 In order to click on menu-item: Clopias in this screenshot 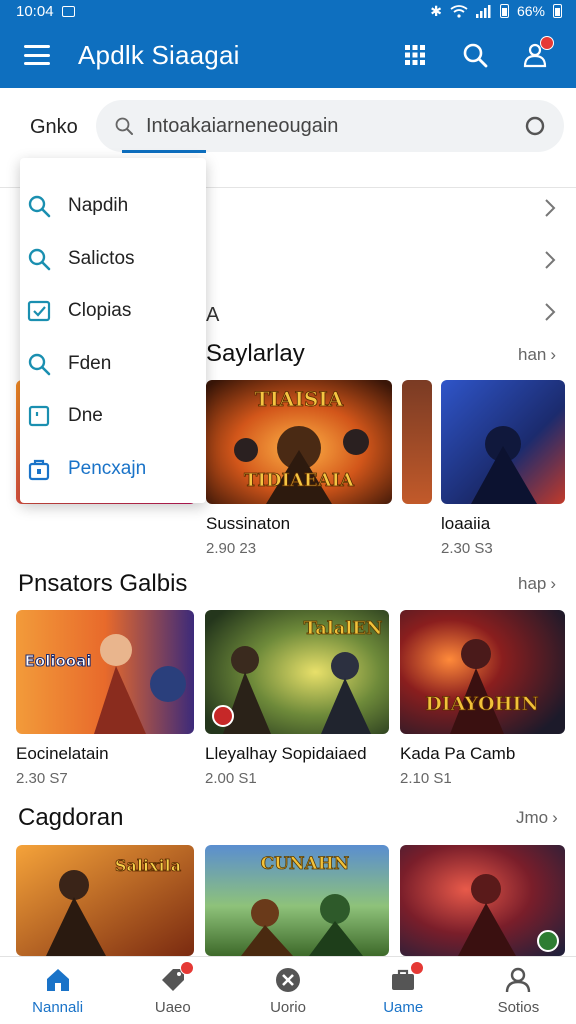, I will do `click(113, 311)`.